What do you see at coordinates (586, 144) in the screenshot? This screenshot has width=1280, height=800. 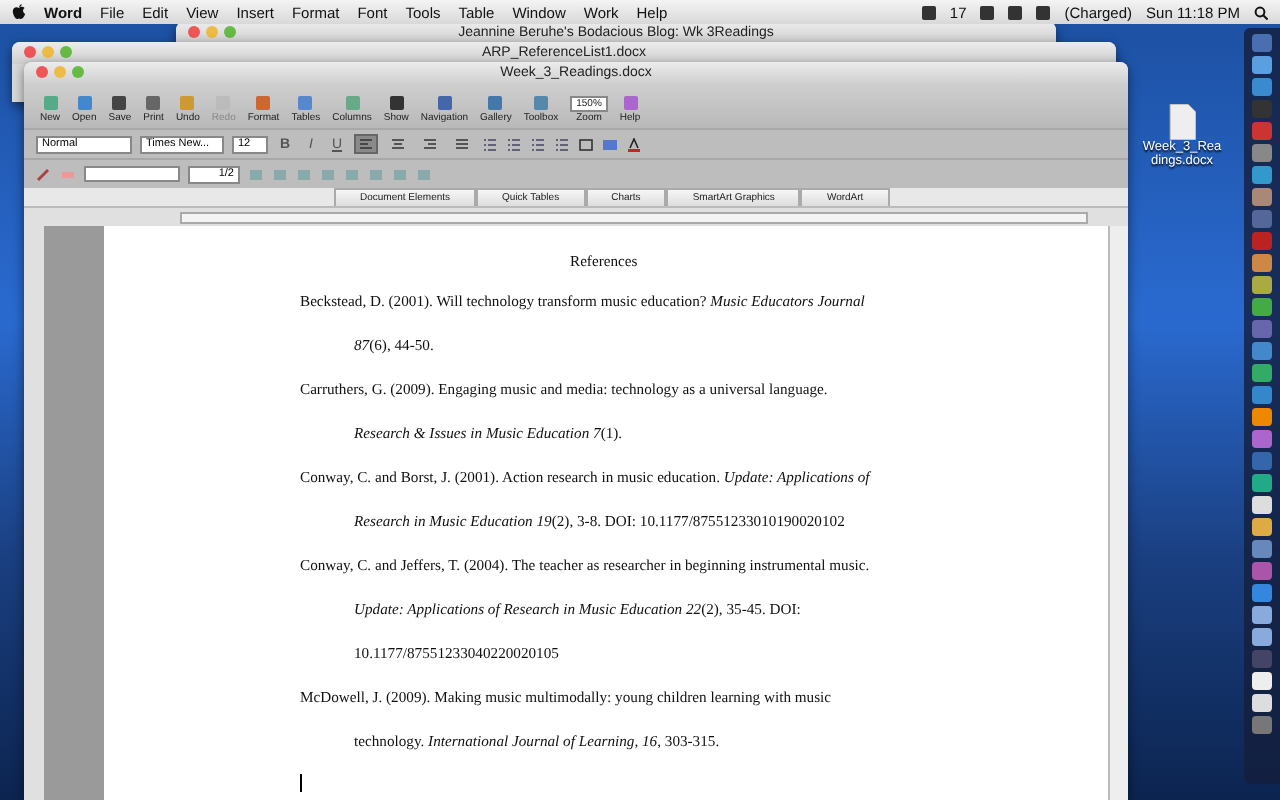 I see `border-icon` at bounding box center [586, 144].